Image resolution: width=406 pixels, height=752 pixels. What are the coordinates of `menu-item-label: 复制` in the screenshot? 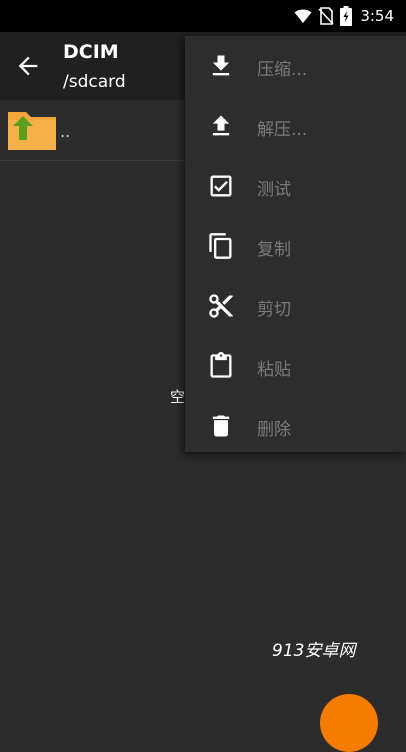 It's located at (274, 250).